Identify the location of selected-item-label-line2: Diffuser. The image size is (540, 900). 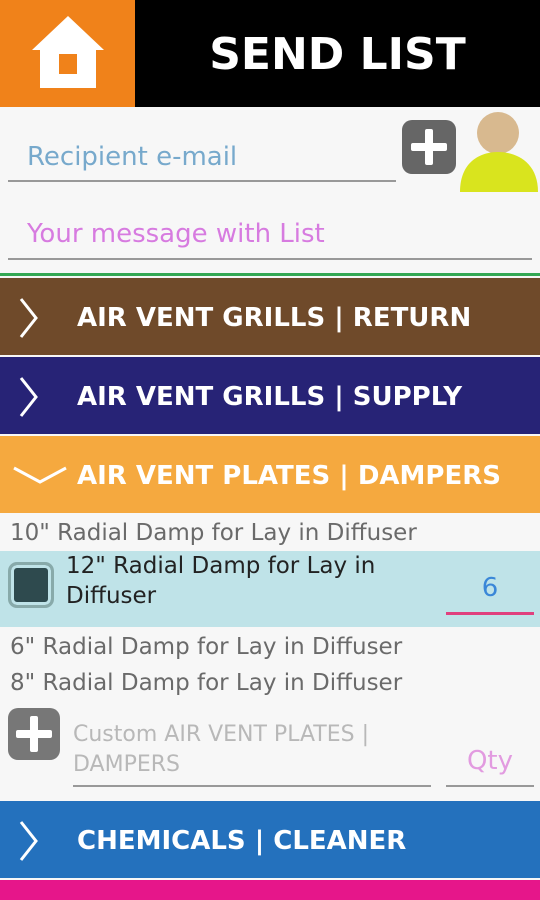
(111, 596).